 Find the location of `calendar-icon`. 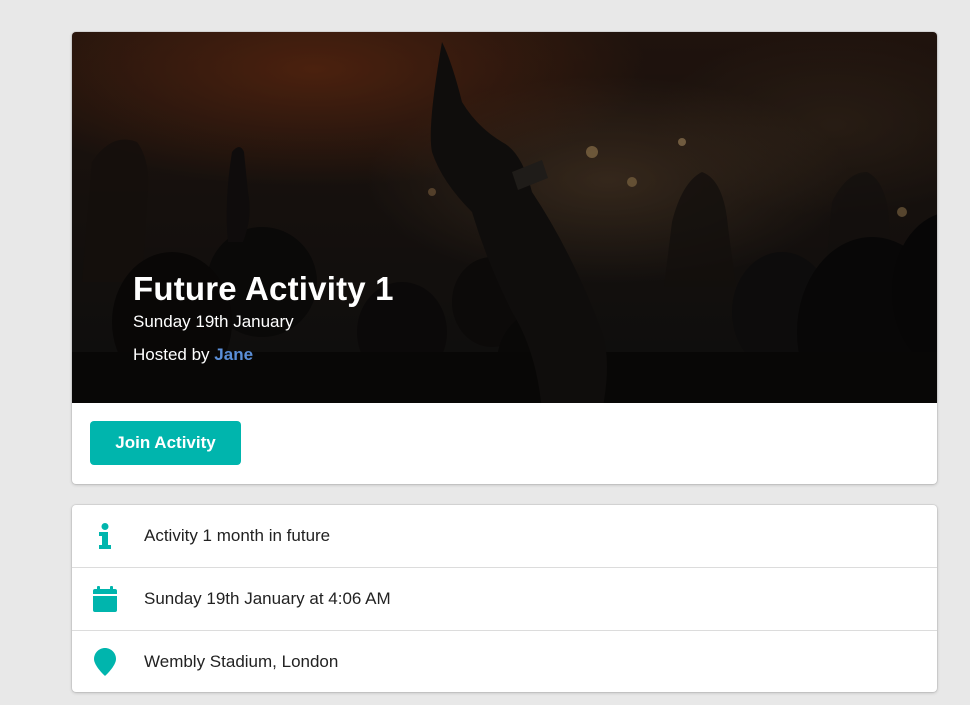

calendar-icon is located at coordinates (105, 599).